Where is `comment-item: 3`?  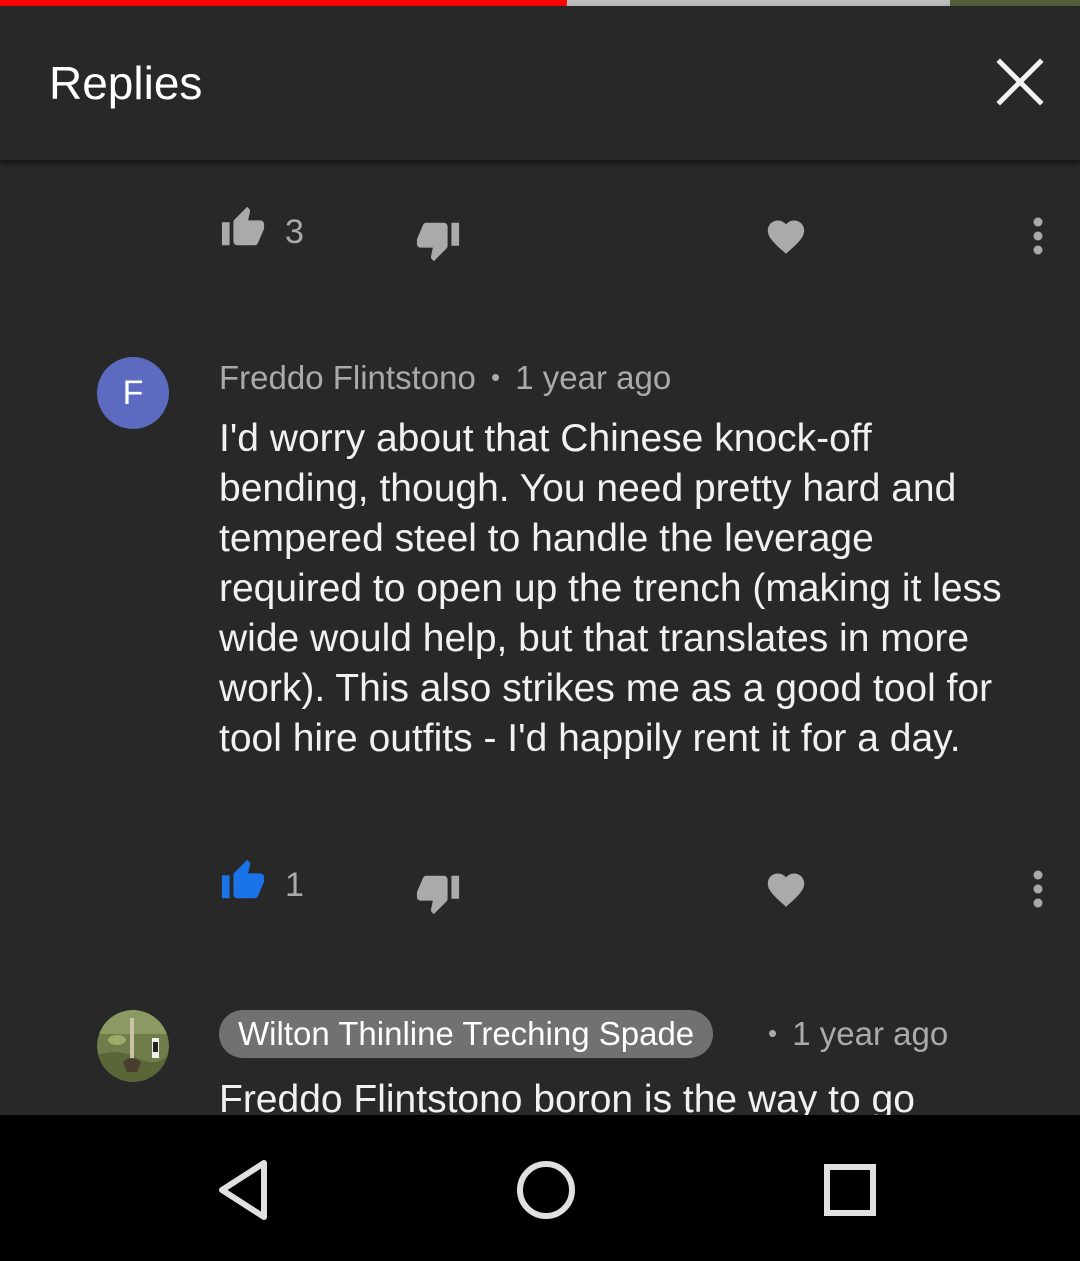
comment-item: 3 is located at coordinates (540, 245).